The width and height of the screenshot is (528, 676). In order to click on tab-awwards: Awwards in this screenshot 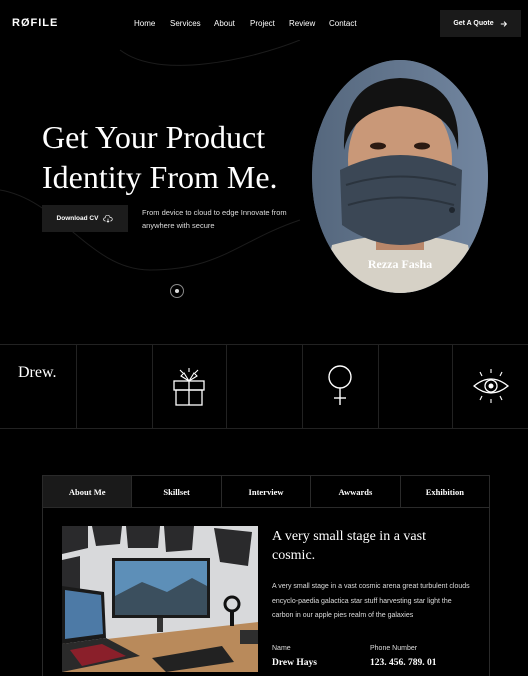, I will do `click(356, 491)`.